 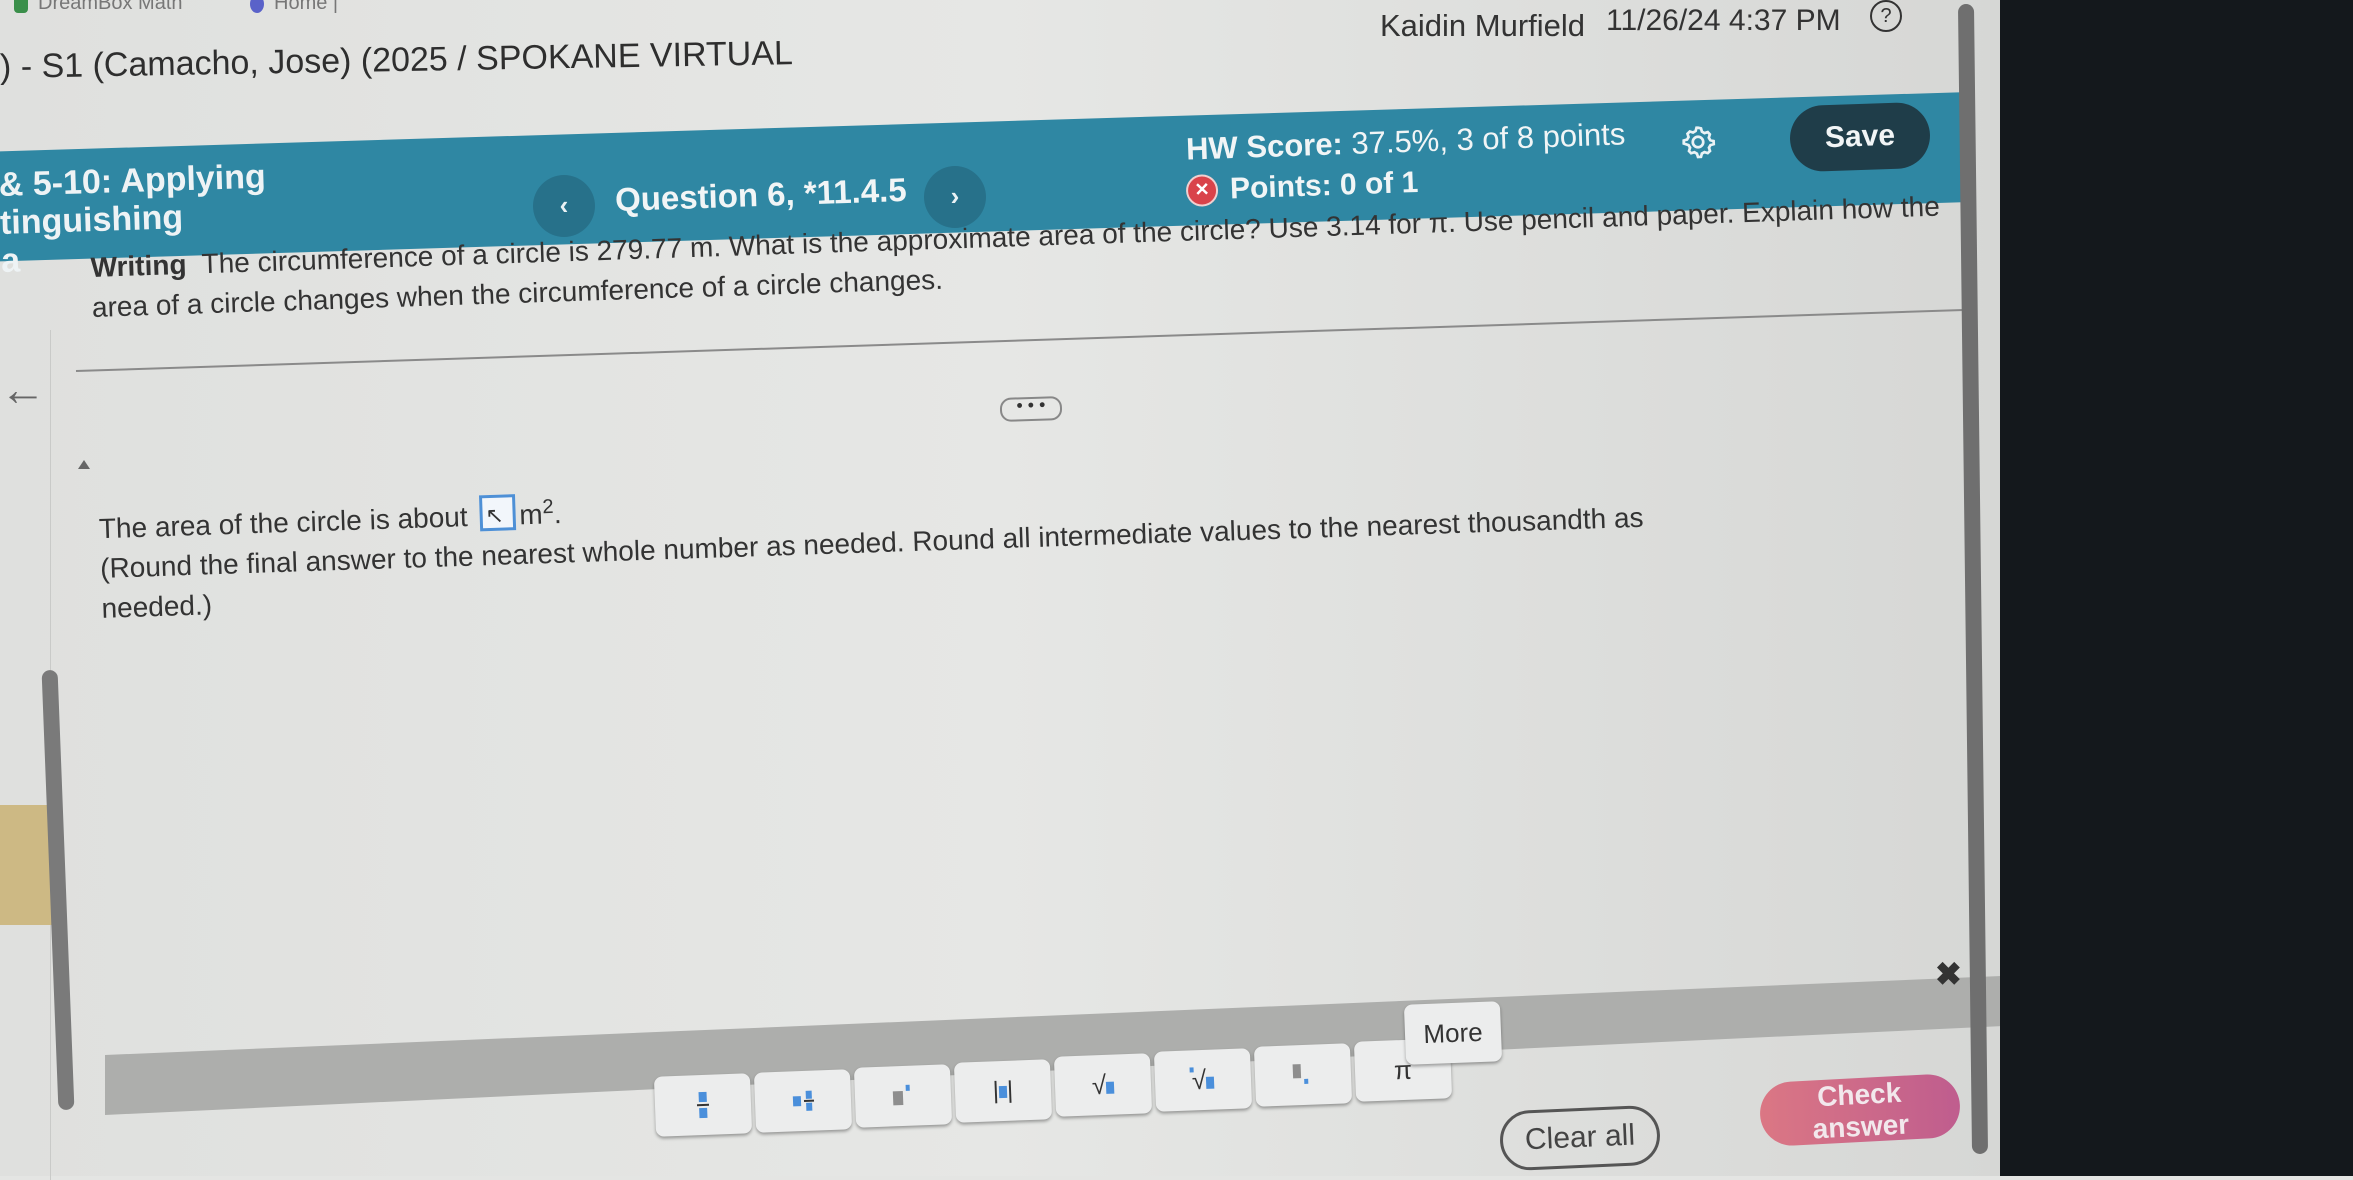 I want to click on exponent-icon, so click(x=903, y=1096).